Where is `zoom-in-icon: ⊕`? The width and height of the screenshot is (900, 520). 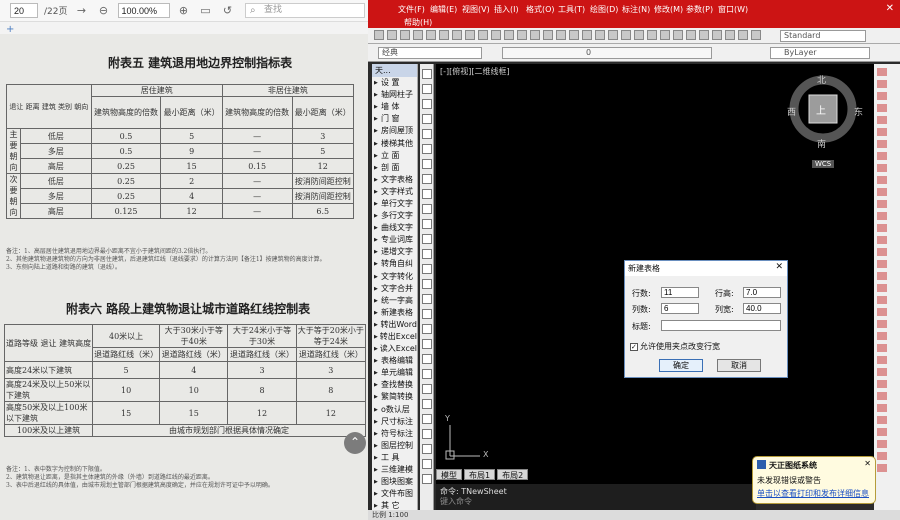 zoom-in-icon: ⊕ is located at coordinates (184, 11).